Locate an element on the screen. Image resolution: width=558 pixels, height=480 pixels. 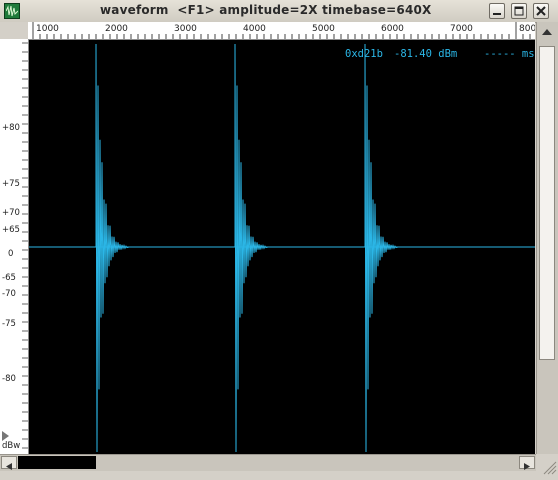
time-ruler-label: 1000 is located at coordinates (47, 29).